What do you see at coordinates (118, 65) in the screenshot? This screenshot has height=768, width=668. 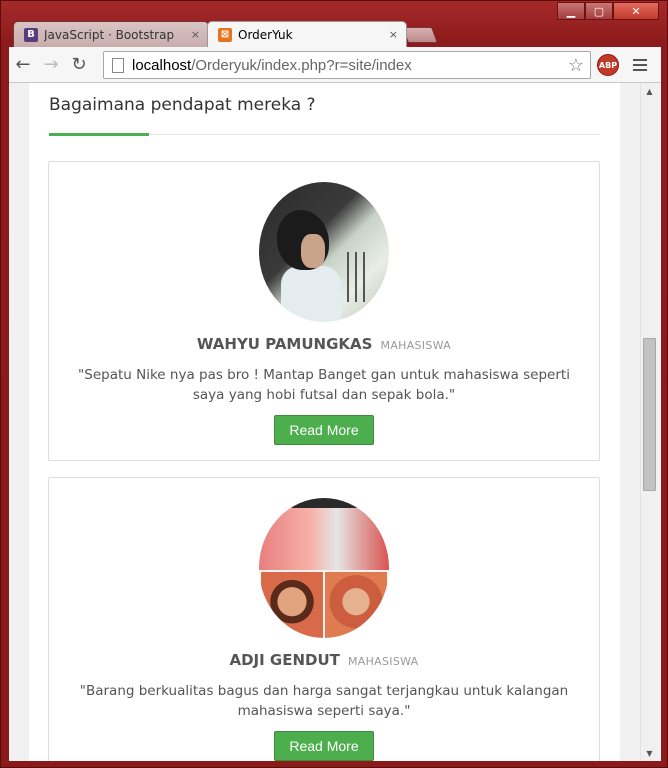 I see `page-icon` at bounding box center [118, 65].